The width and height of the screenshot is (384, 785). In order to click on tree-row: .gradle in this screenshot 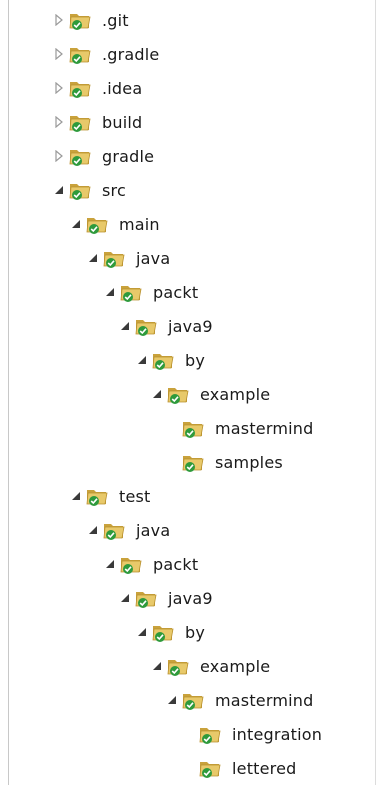, I will do `click(105, 54)`.